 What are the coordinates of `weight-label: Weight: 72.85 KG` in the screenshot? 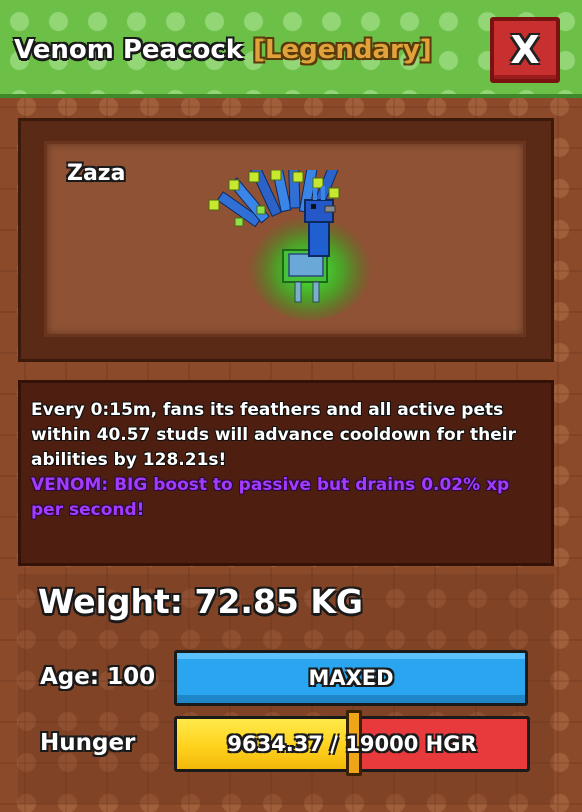 It's located at (201, 601).